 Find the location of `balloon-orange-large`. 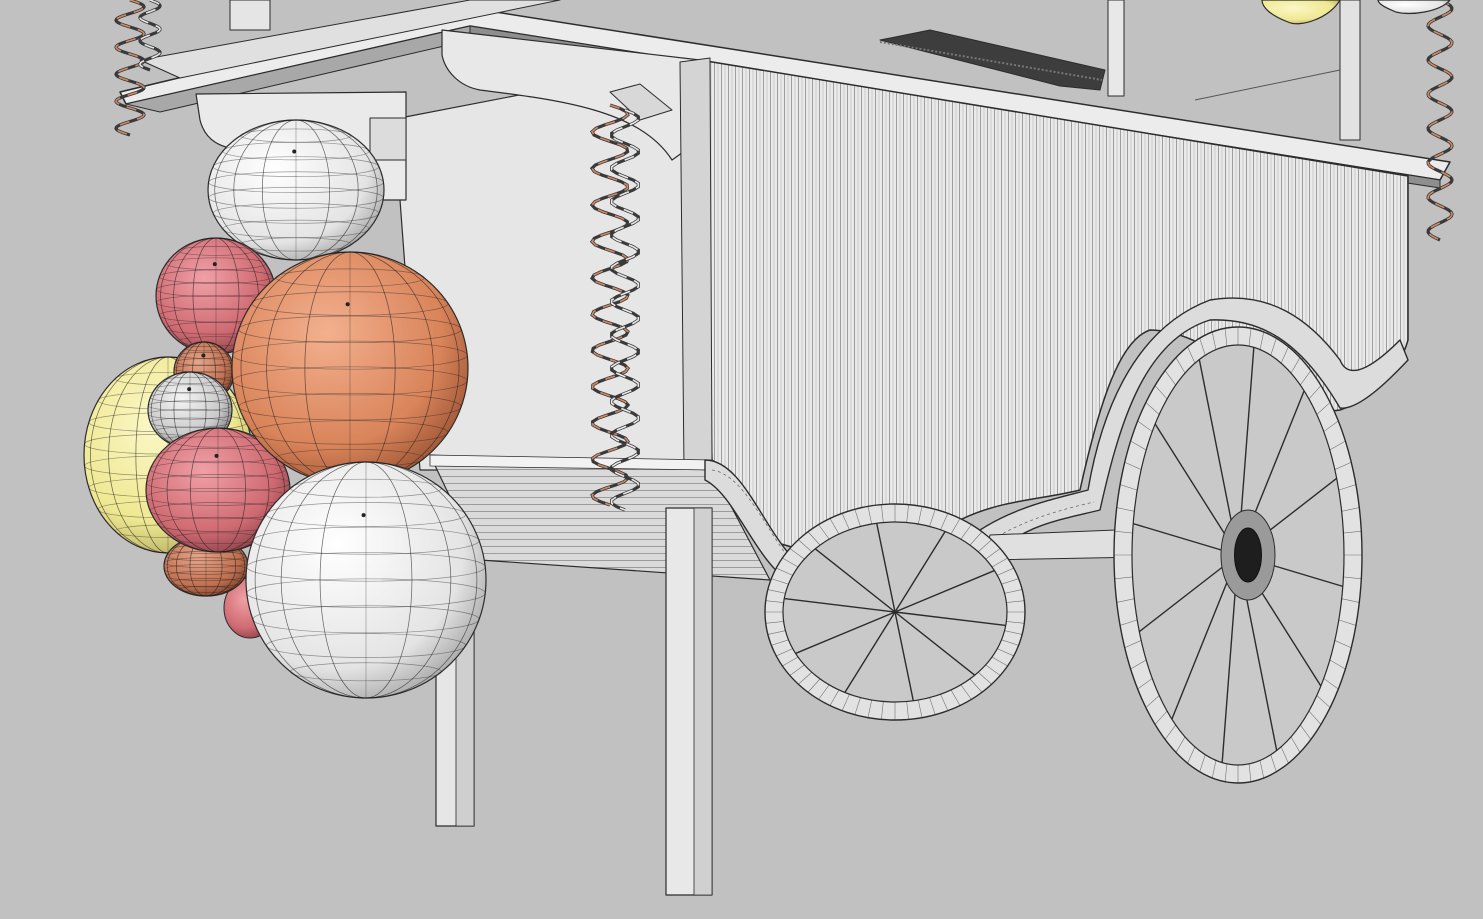

balloon-orange-large is located at coordinates (350, 368).